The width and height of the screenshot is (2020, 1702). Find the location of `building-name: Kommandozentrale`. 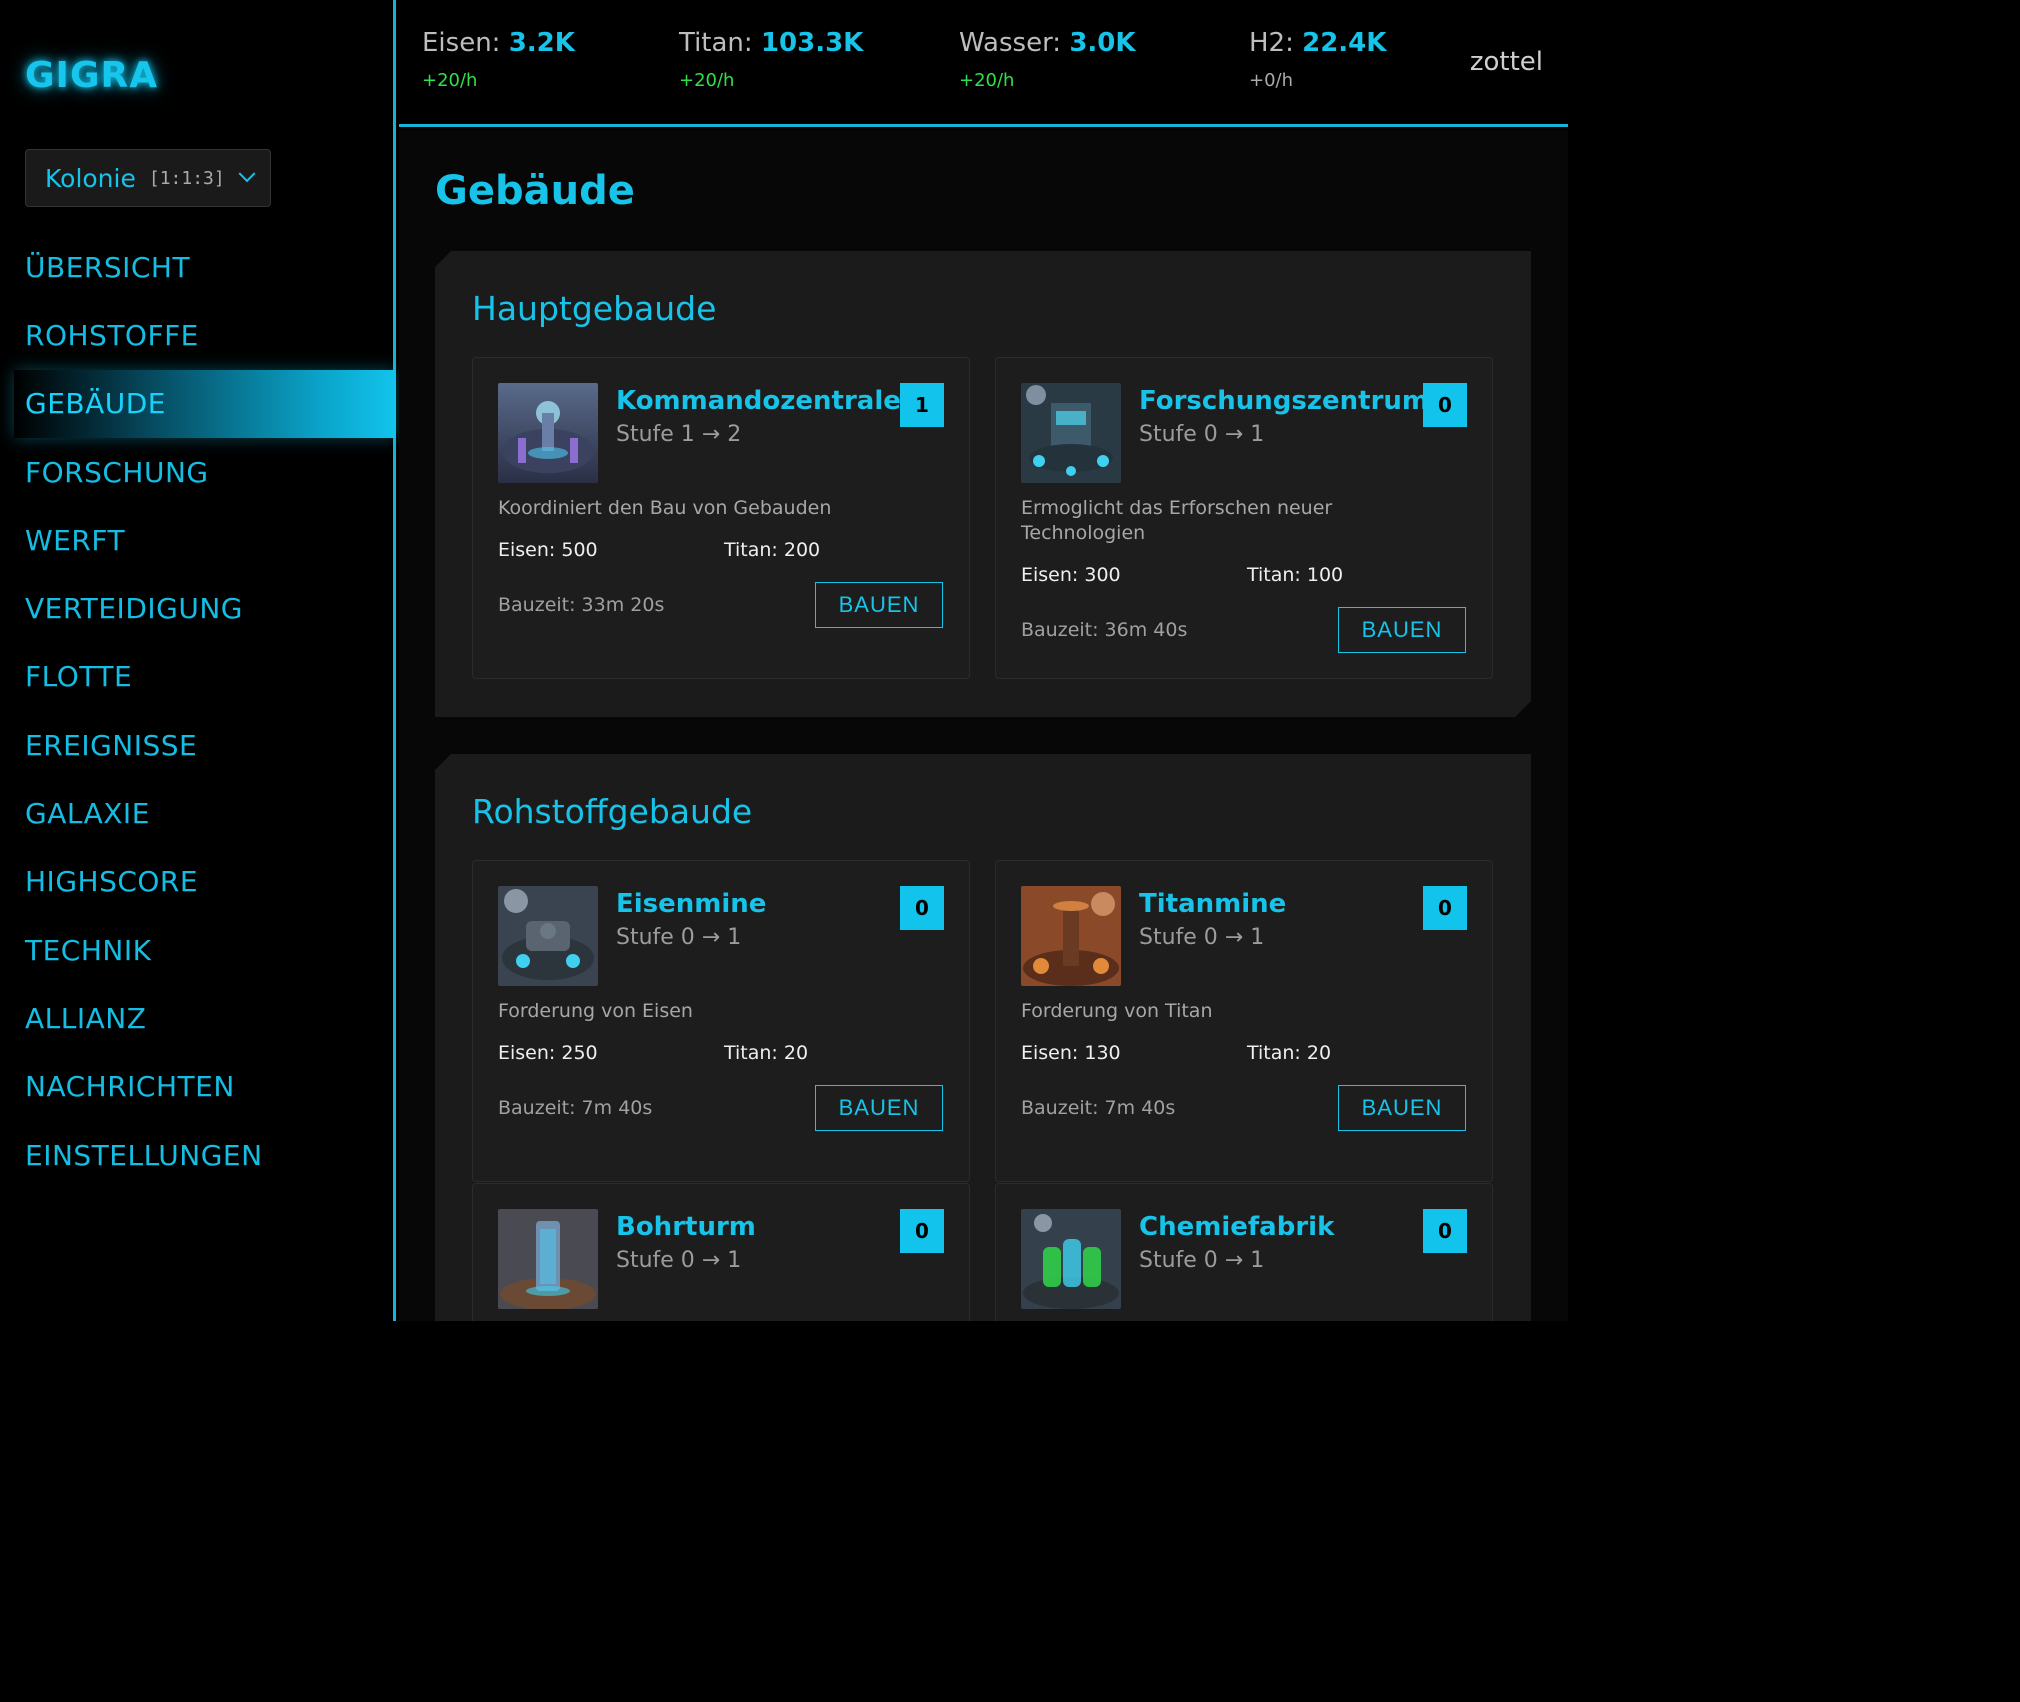

building-name: Kommandozentrale is located at coordinates (758, 401).